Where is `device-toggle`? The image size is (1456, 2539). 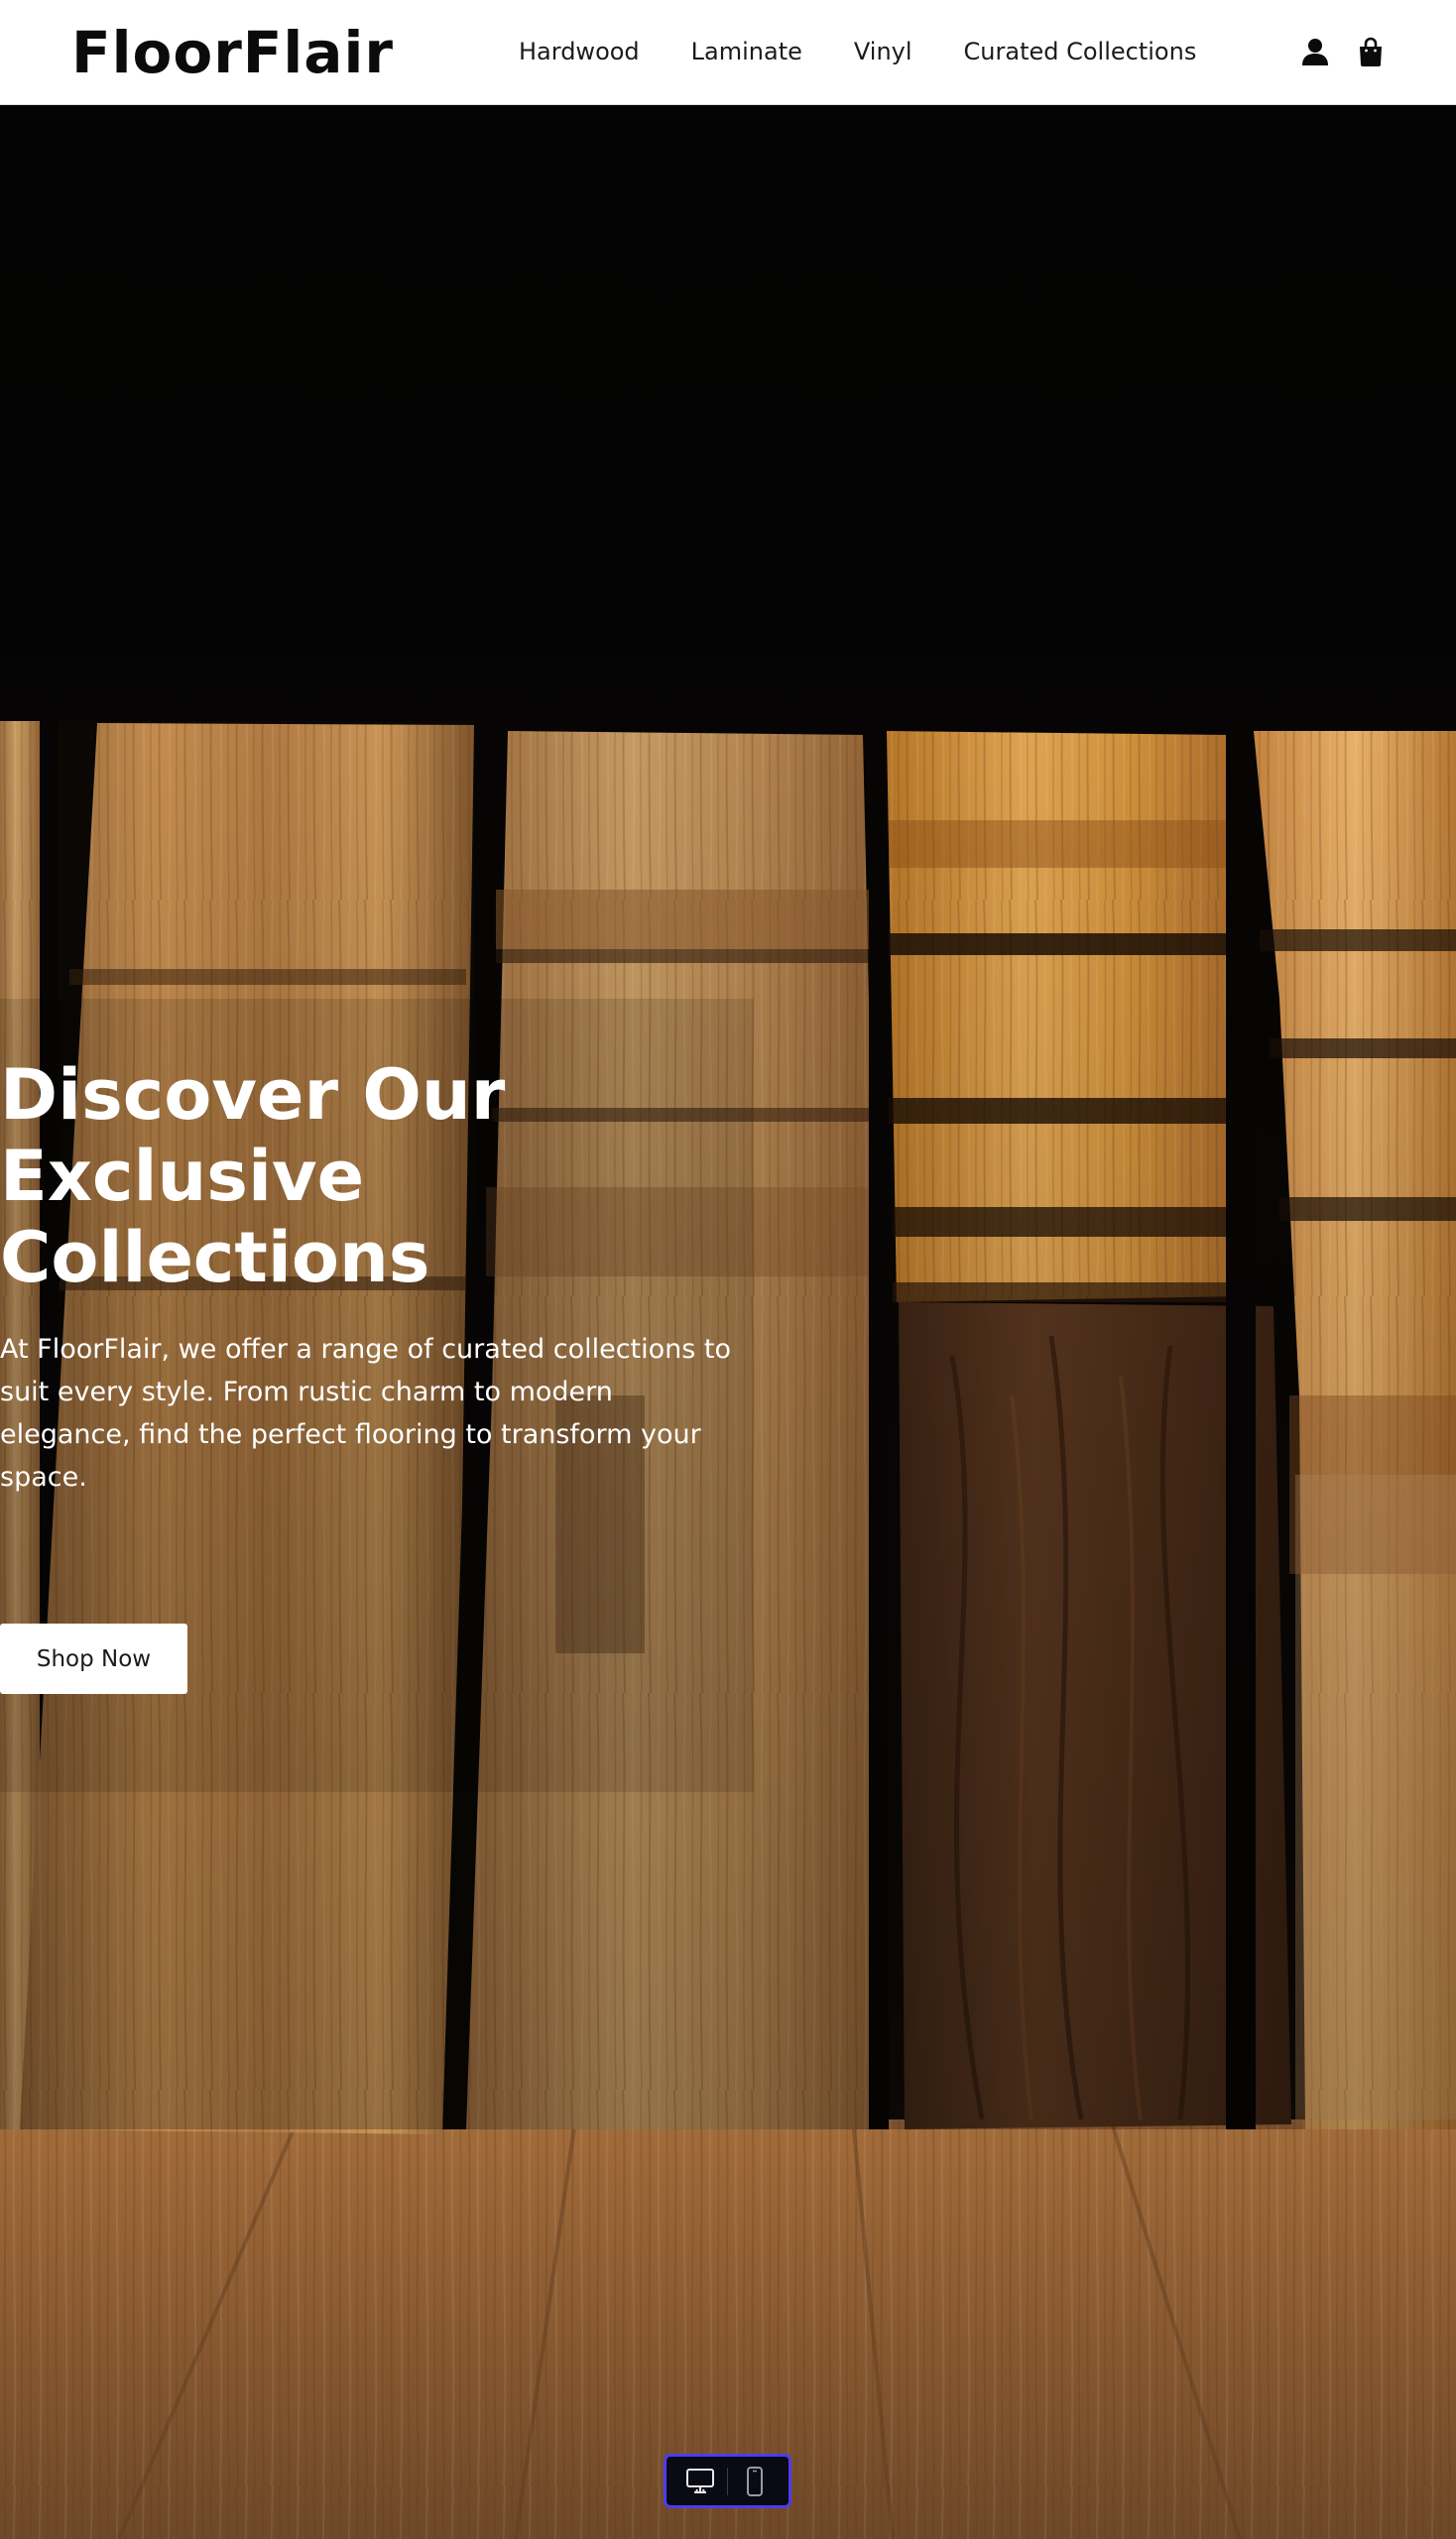 device-toggle is located at coordinates (727, 2481).